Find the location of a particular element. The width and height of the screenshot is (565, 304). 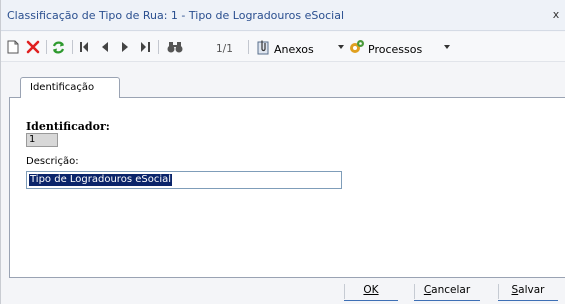

button-bar: OK Cancelar Salvar is located at coordinates (283, 291).